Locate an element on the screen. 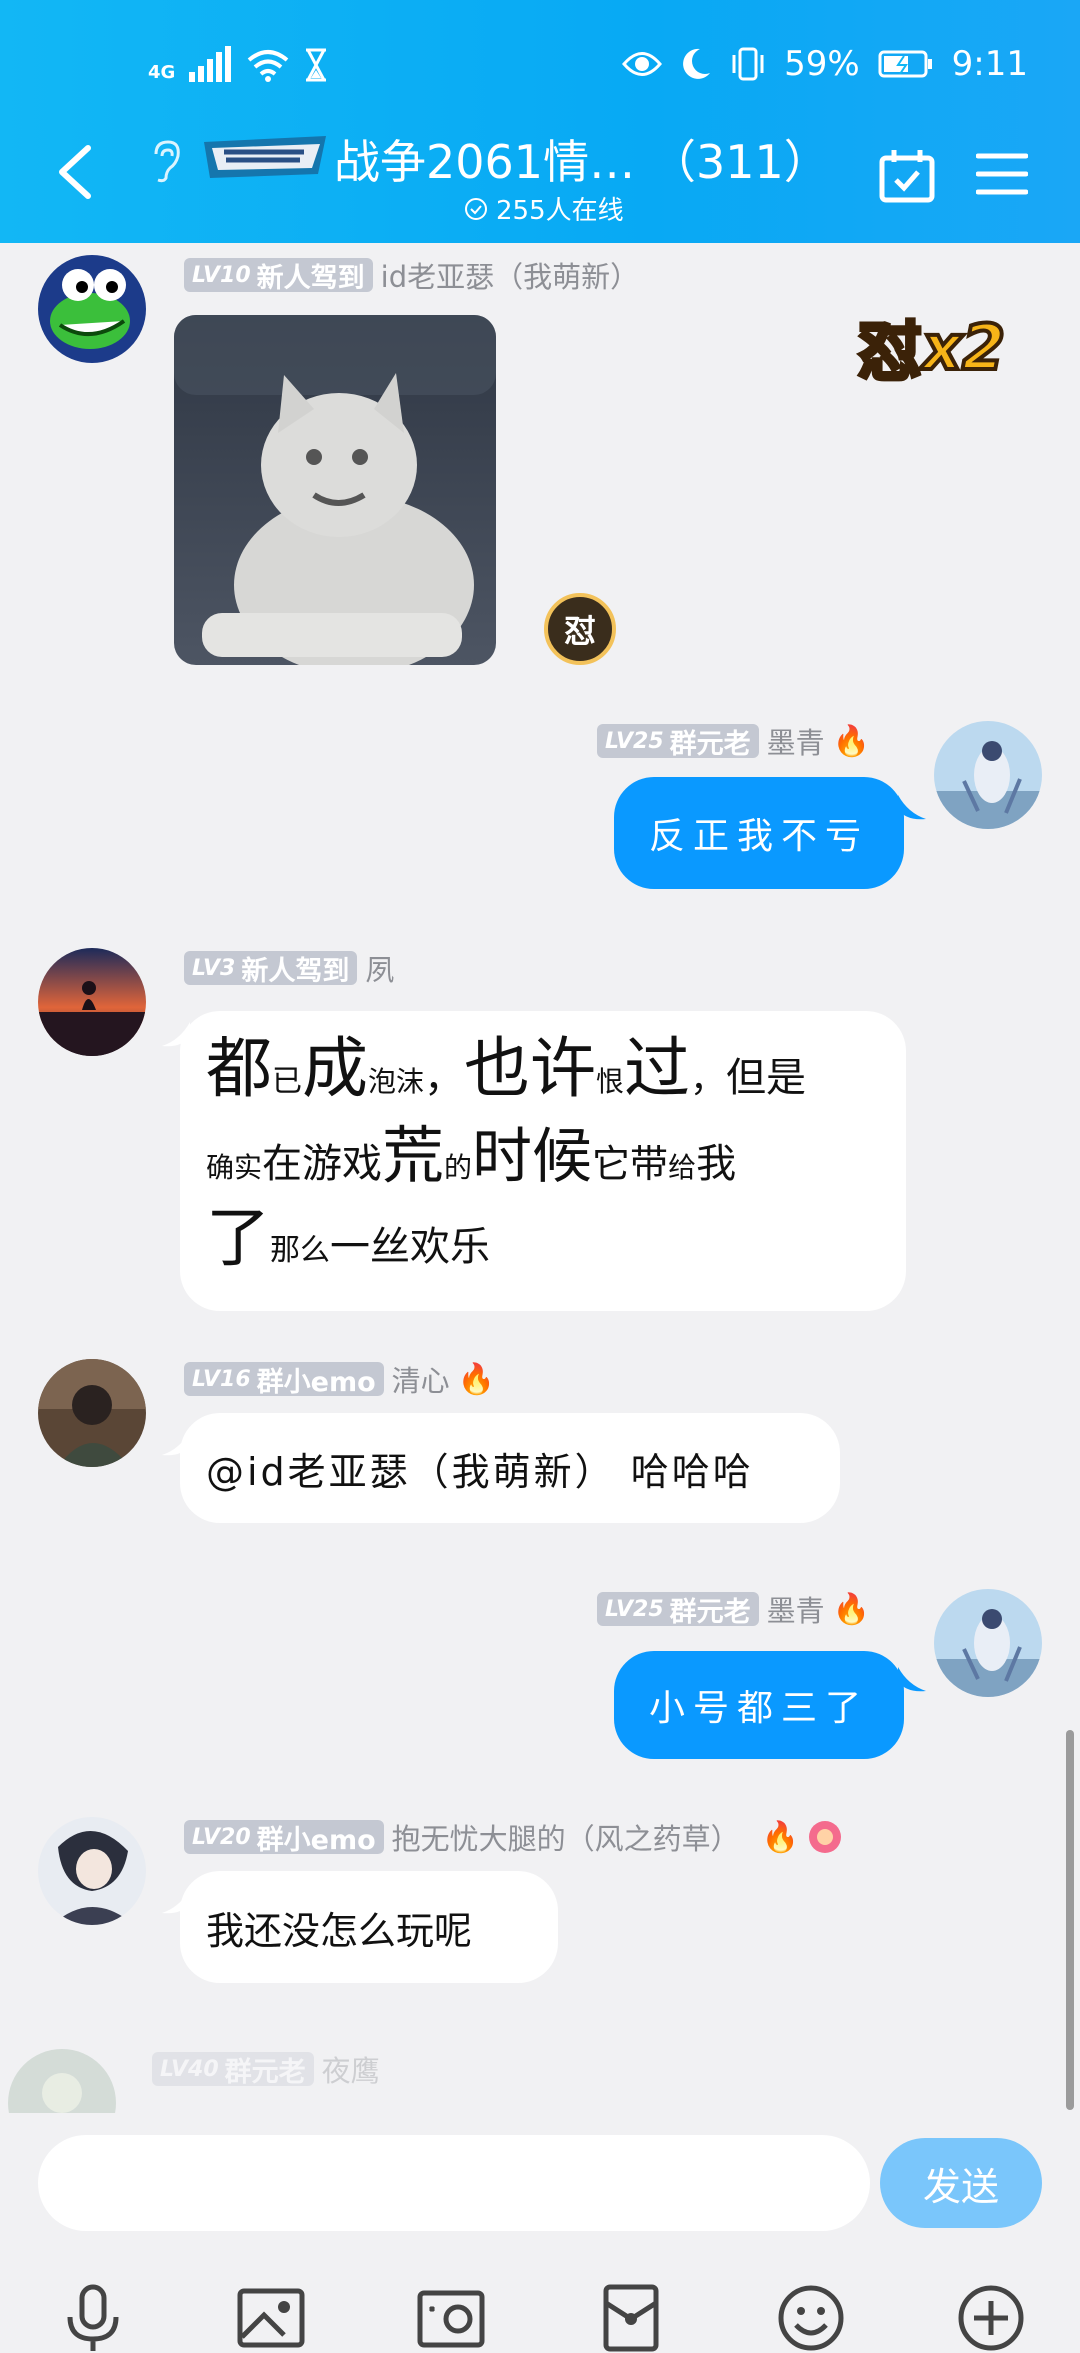  wifi-icon is located at coordinates (268, 66).